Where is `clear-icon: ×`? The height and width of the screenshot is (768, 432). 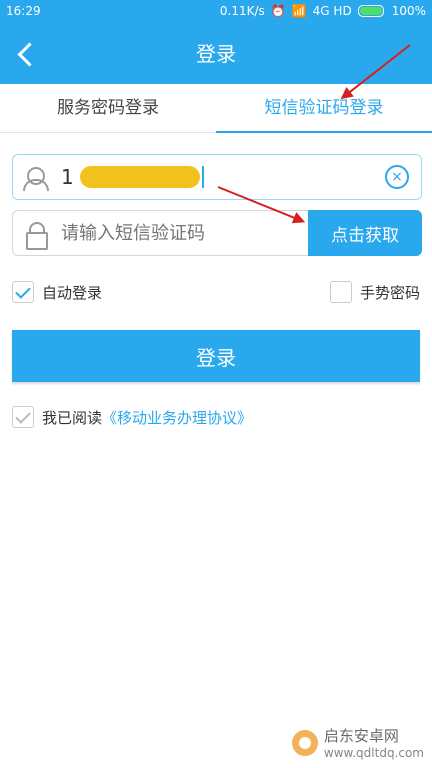
clear-icon: × is located at coordinates (397, 177).